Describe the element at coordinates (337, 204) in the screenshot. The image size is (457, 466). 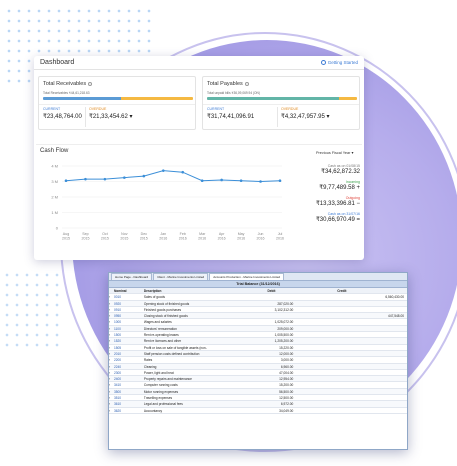
I see `outgoing-value: ₹13,33,396.81 −` at that location.